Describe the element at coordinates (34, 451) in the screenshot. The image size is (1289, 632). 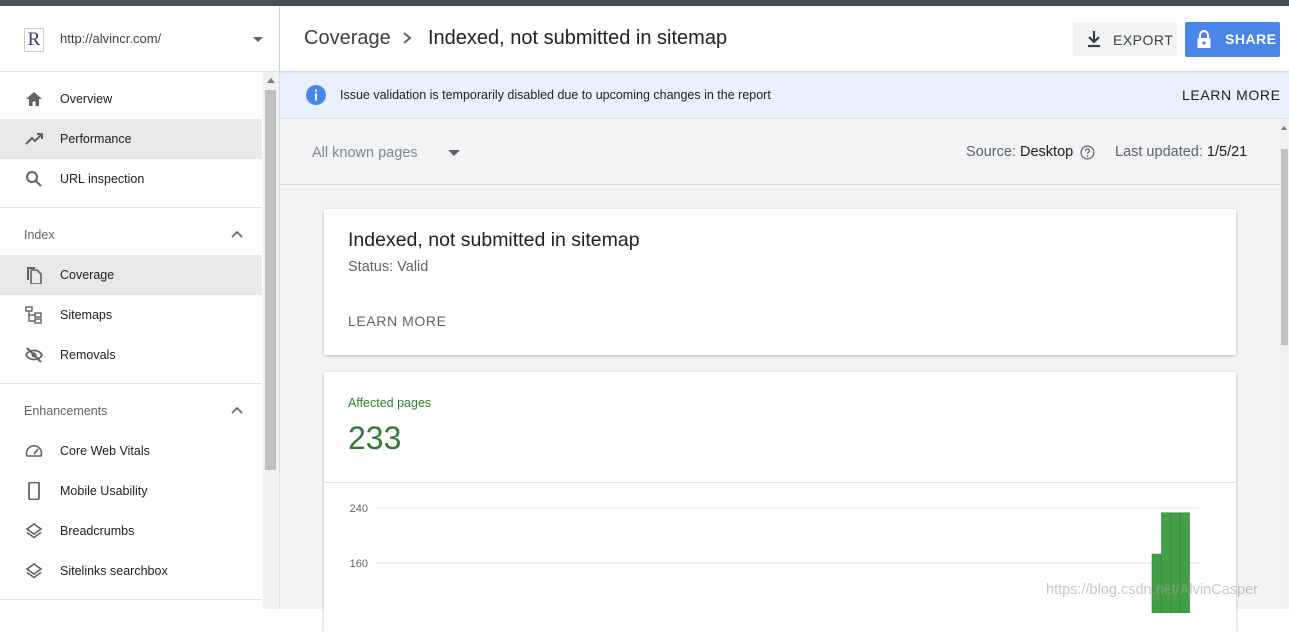
I see `speedometer-icon` at that location.